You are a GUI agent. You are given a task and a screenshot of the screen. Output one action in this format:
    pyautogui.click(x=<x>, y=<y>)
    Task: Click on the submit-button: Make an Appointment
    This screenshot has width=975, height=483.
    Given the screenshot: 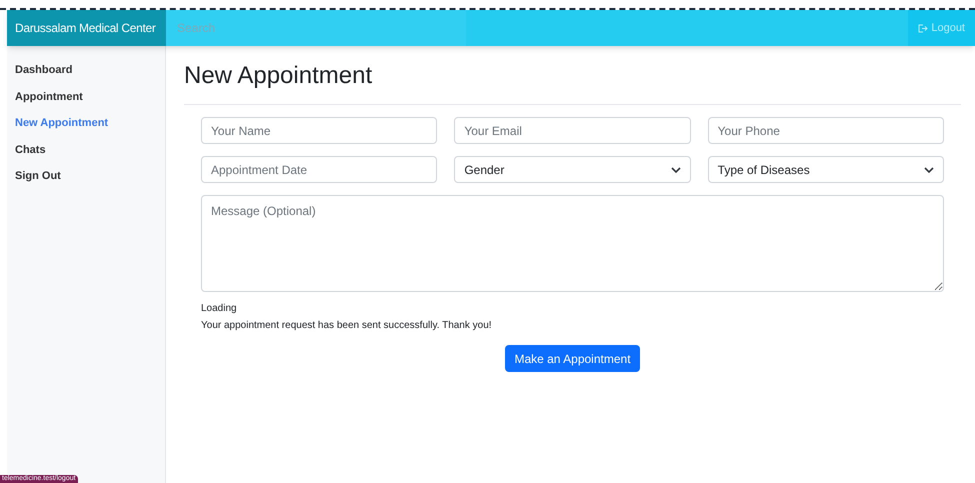 What is the action you would take?
    pyautogui.click(x=572, y=358)
    